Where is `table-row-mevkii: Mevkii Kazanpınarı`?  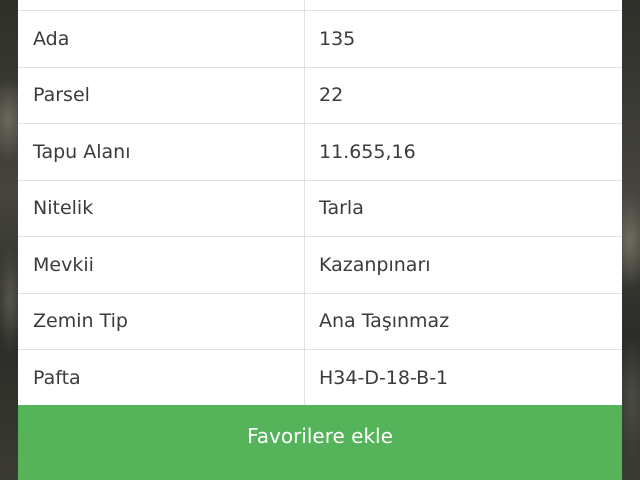 table-row-mevkii: Mevkii Kazanpınarı is located at coordinates (320, 264).